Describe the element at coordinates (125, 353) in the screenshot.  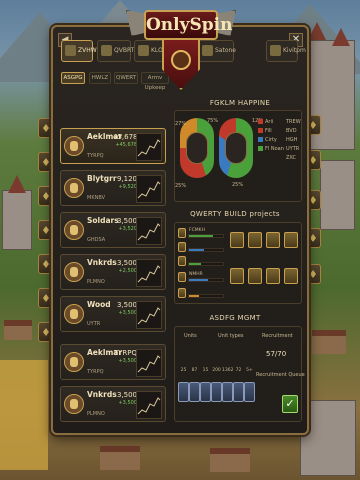
I see `resource-value: TYRPQ` at that location.